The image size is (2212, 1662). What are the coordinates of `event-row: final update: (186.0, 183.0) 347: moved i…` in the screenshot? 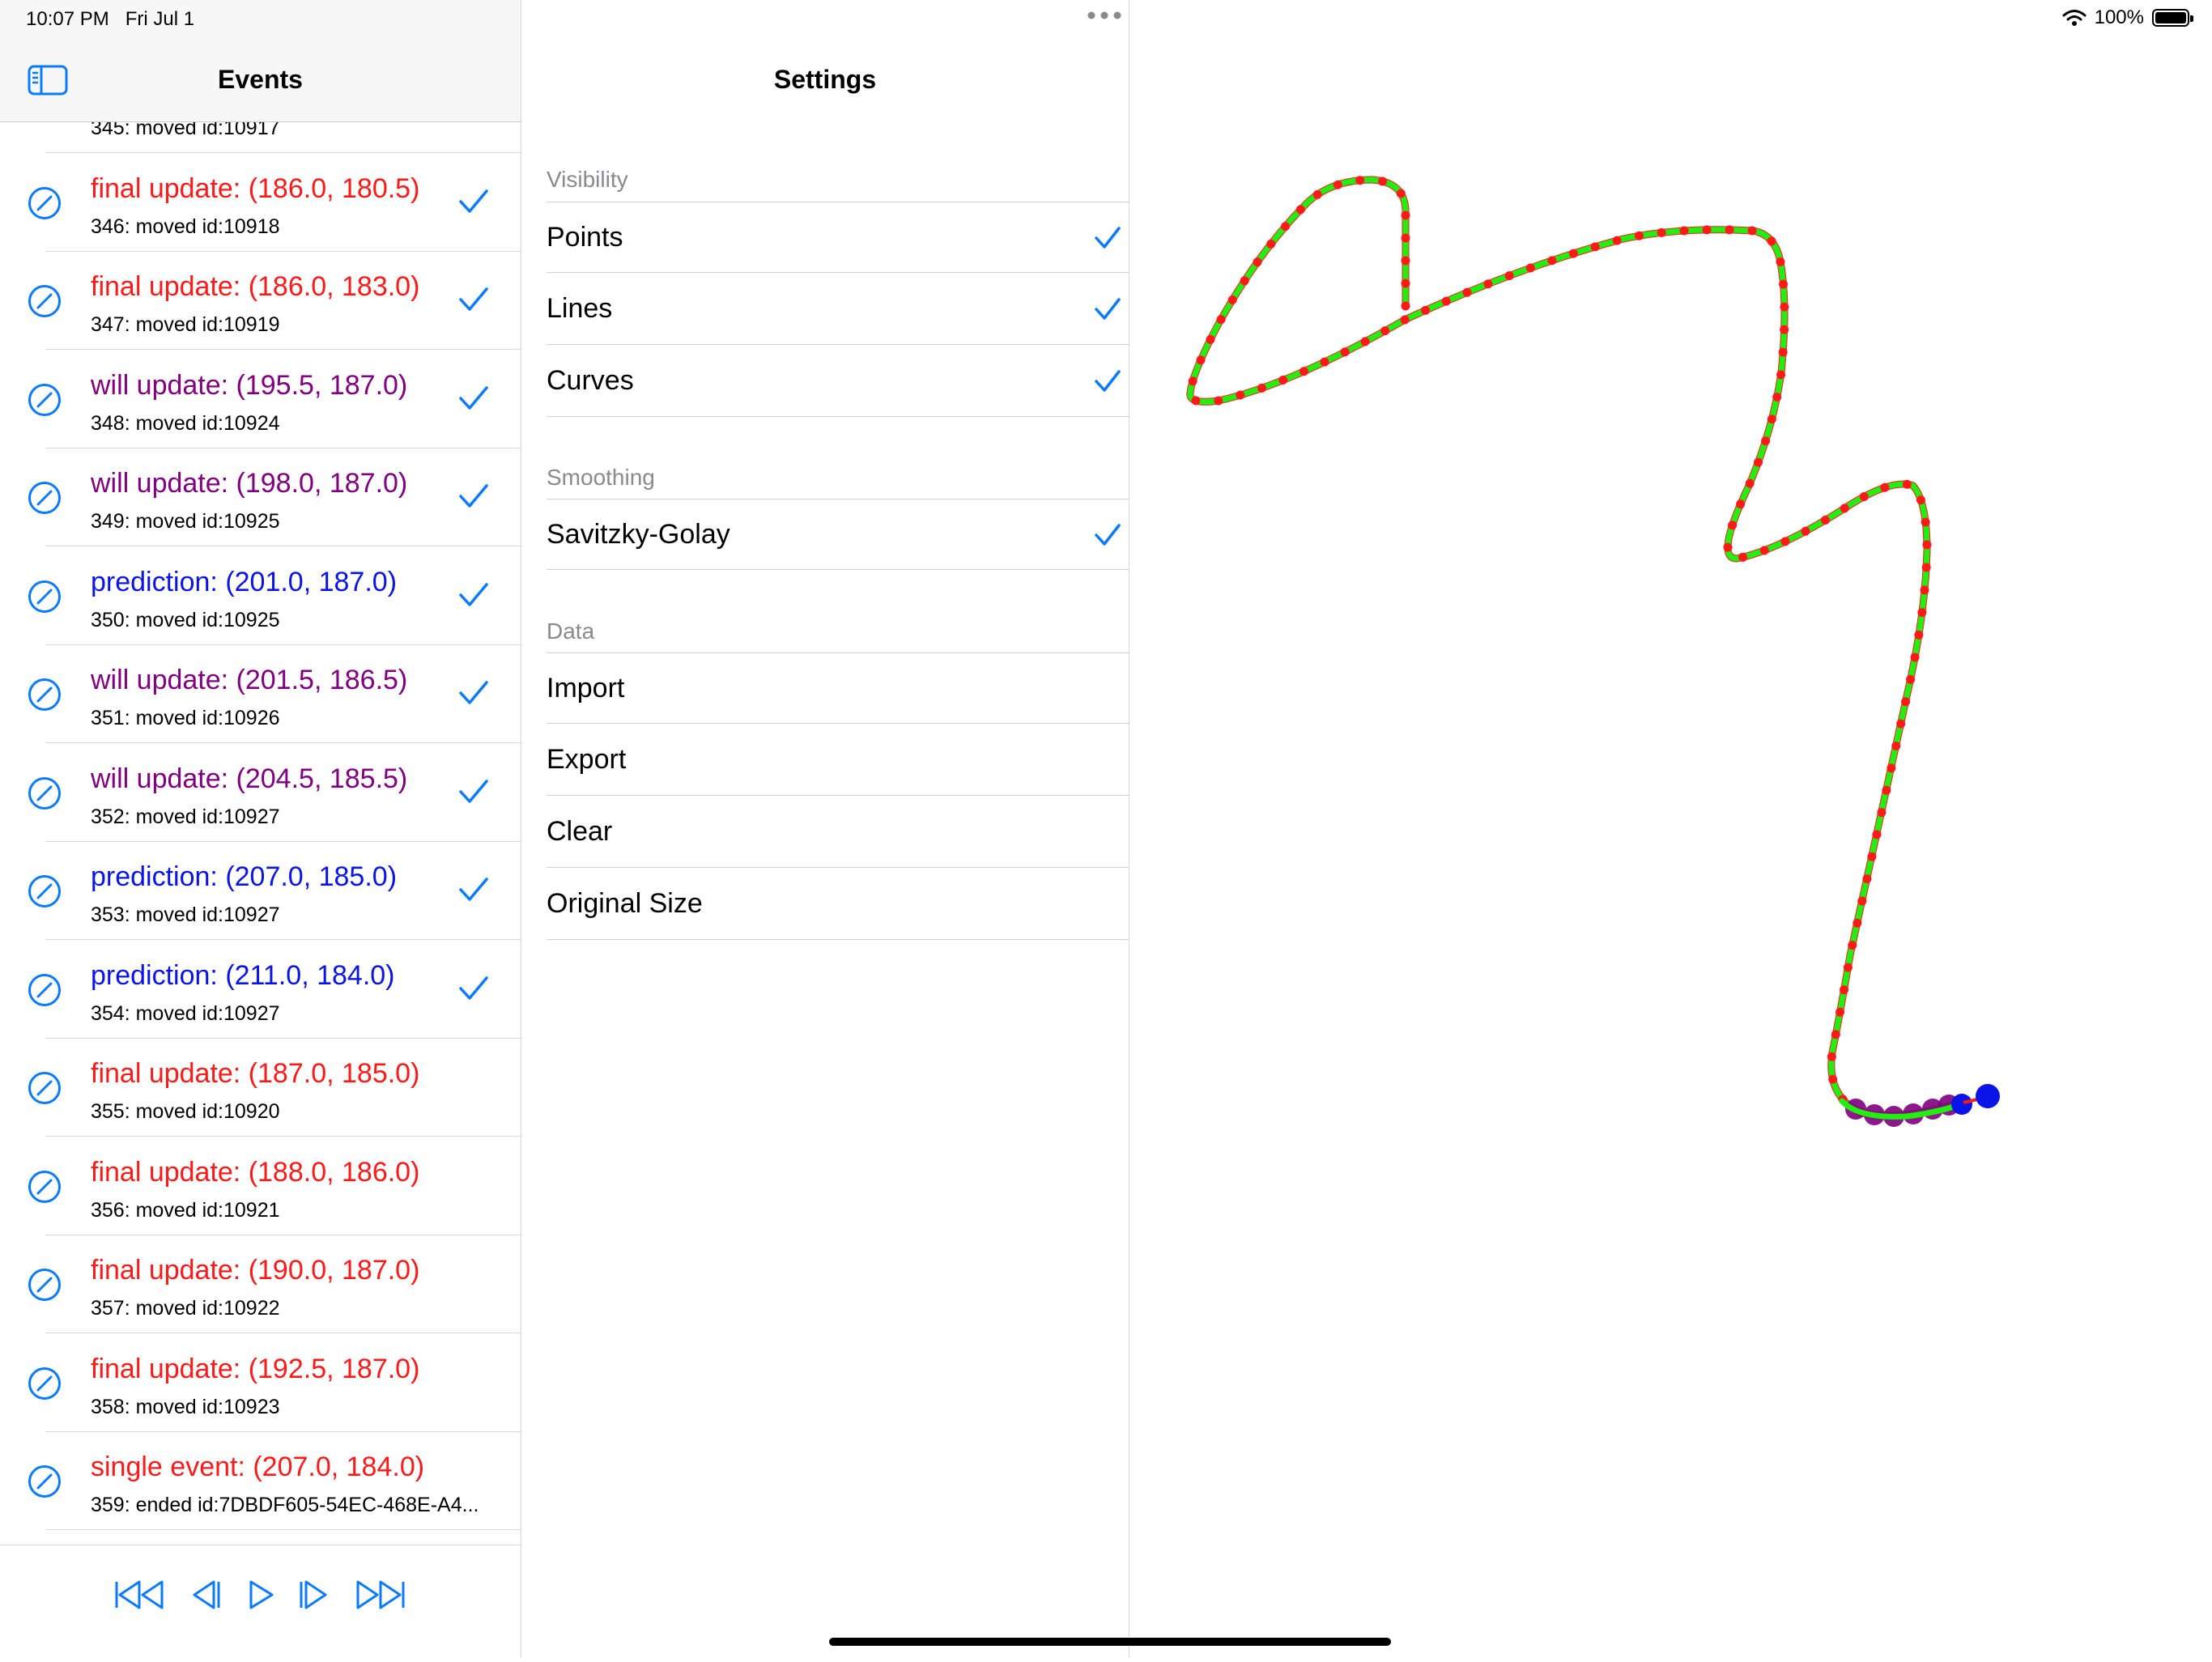 It's located at (261, 301).